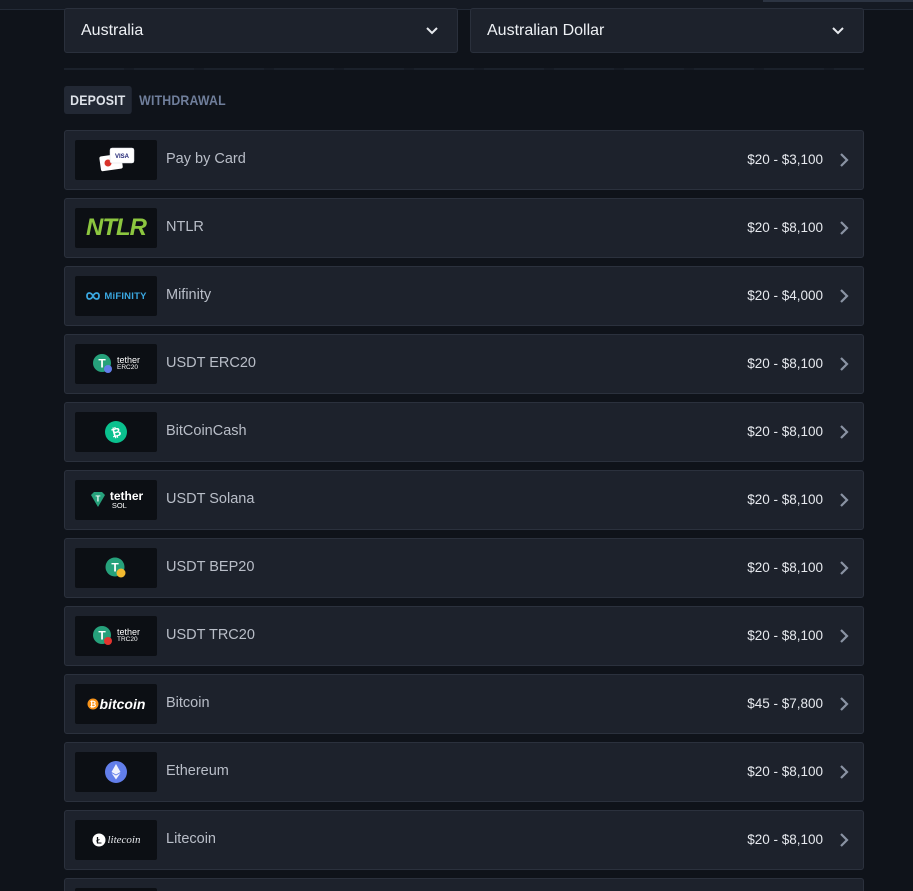  Describe the element at coordinates (125, 296) in the screenshot. I see `mifinity-logo-text: MiFINITY` at that location.